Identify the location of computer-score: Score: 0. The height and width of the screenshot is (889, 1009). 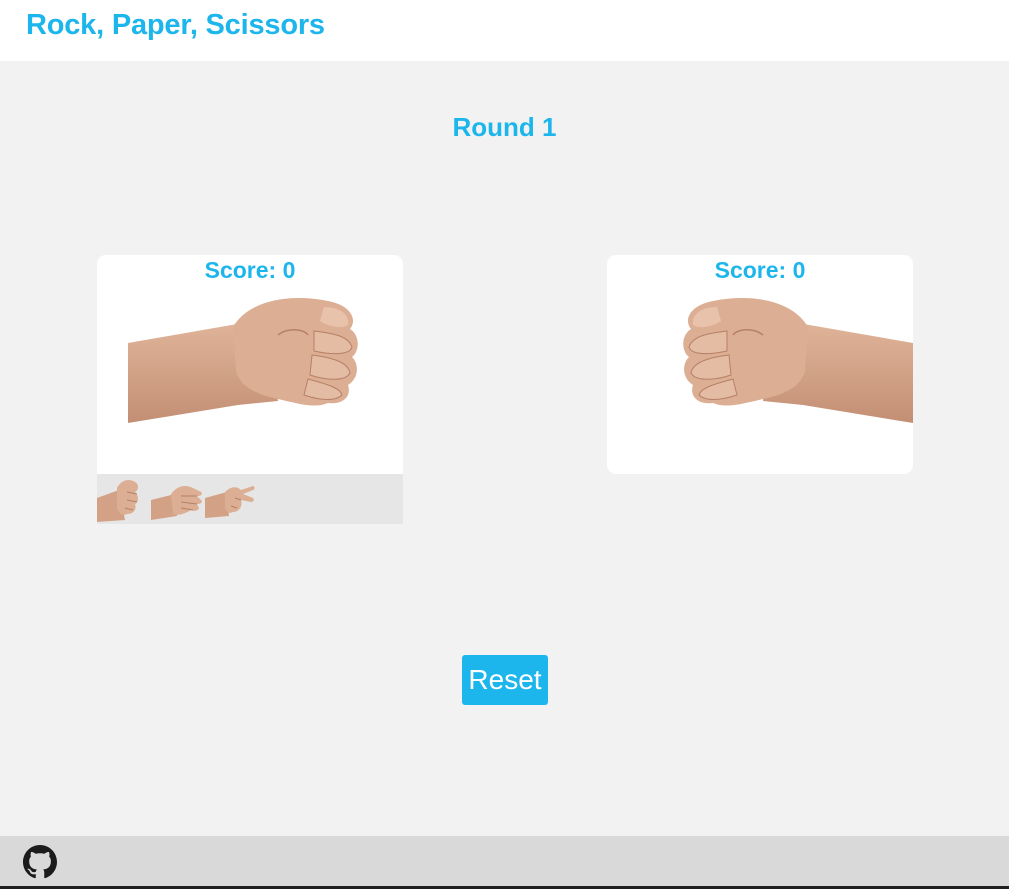
(760, 270).